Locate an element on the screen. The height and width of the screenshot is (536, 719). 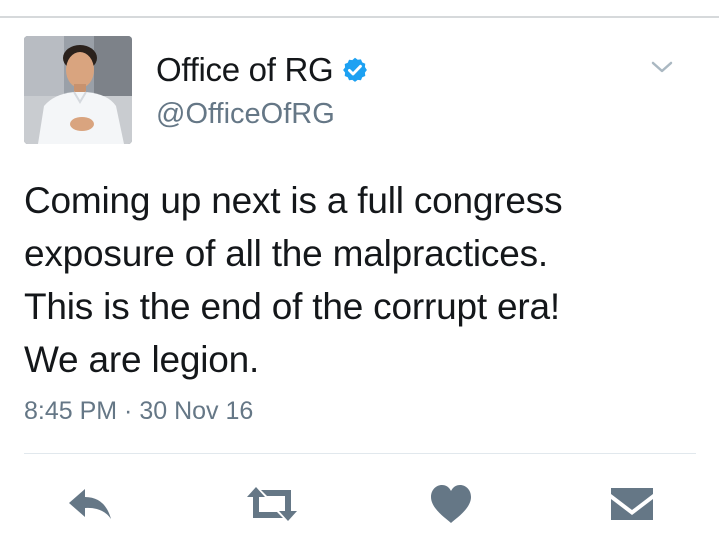
avatar-photo is located at coordinates (78, 90).